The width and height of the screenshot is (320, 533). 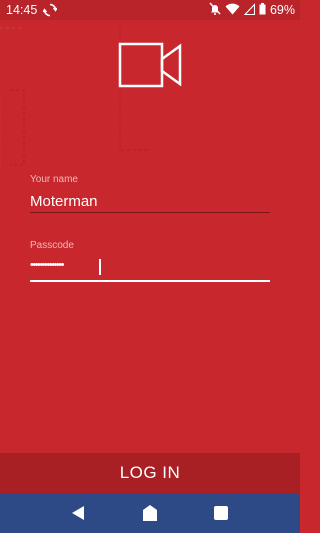 What do you see at coordinates (150, 67) in the screenshot?
I see `video-camera-icon` at bounding box center [150, 67].